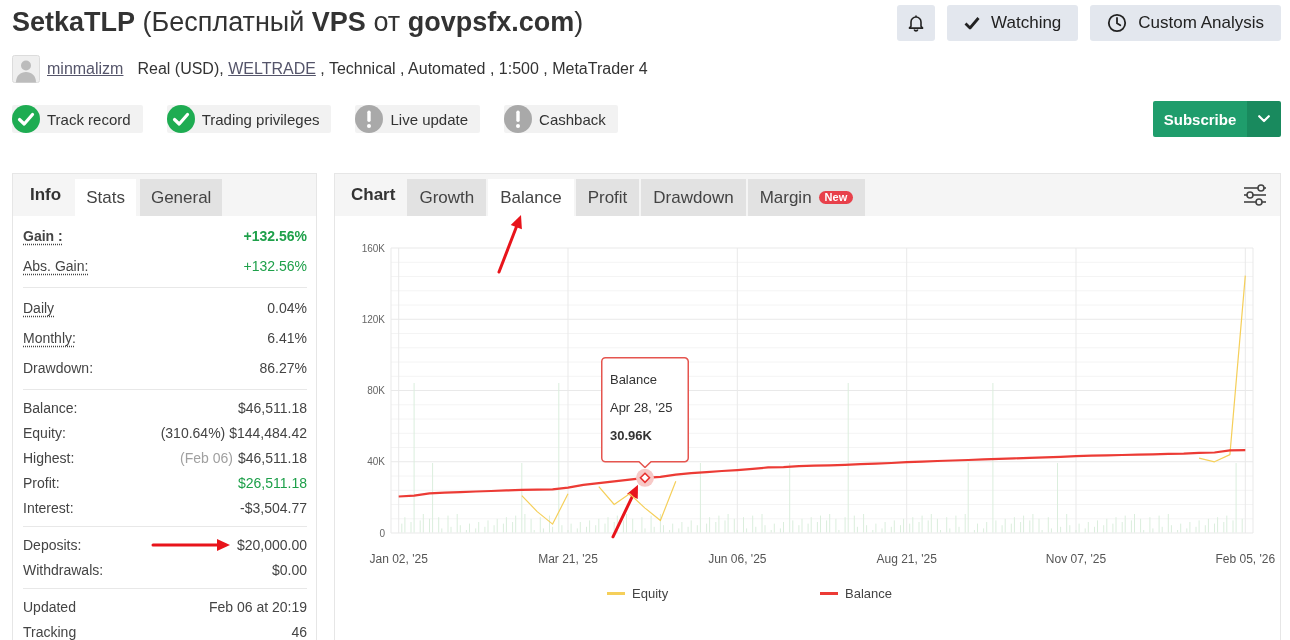 The image size is (1290, 640). Describe the element at coordinates (572, 119) in the screenshot. I see `badge-label: Cashback` at that location.